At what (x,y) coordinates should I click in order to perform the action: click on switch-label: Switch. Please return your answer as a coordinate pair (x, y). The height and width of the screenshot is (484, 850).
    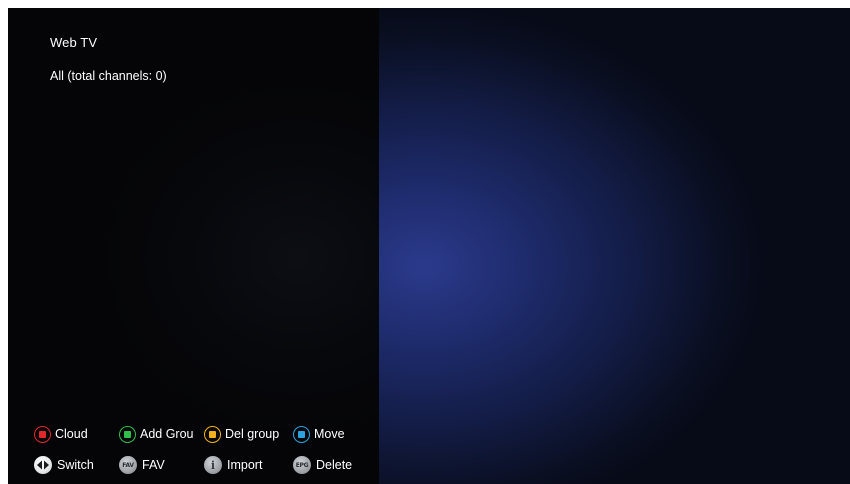
    Looking at the image, I should click on (75, 465).